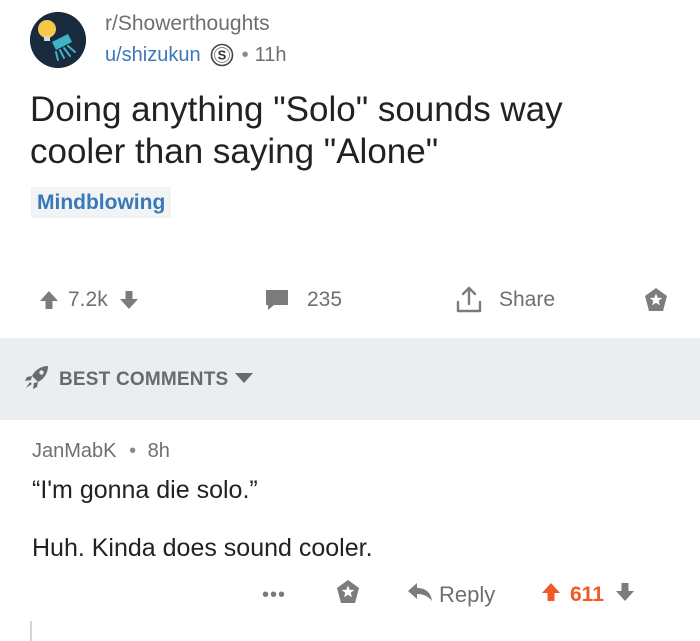 This screenshot has width=700, height=641. Describe the element at coordinates (274, 595) in the screenshot. I see `more-options-button: •••` at that location.